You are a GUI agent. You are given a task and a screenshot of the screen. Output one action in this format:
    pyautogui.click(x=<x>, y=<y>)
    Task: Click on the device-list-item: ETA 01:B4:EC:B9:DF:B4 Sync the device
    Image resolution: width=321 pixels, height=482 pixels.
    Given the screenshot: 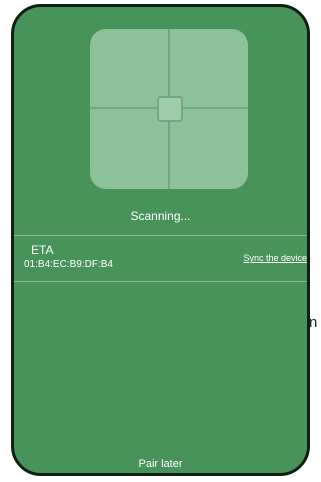 What is the action you would take?
    pyautogui.click(x=160, y=258)
    